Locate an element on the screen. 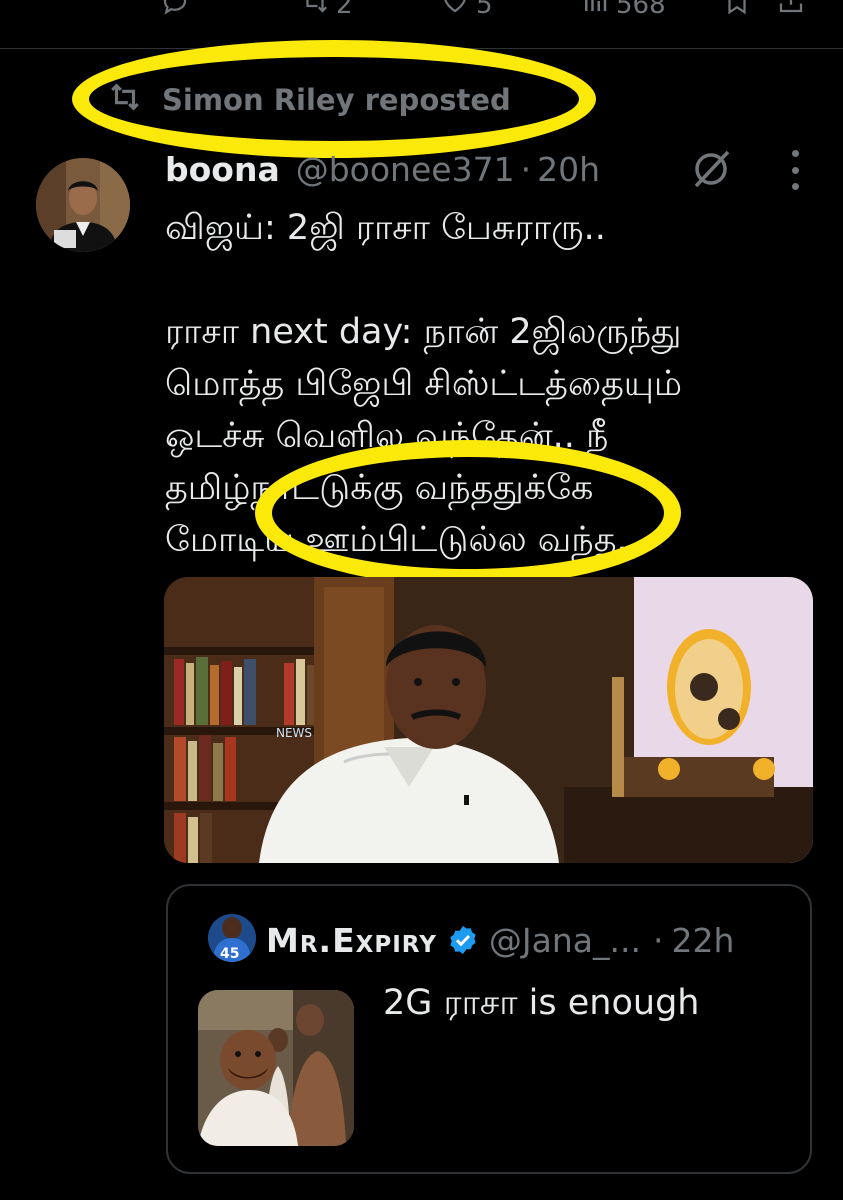 The image size is (843, 1200). grok-button is located at coordinates (712, 168).